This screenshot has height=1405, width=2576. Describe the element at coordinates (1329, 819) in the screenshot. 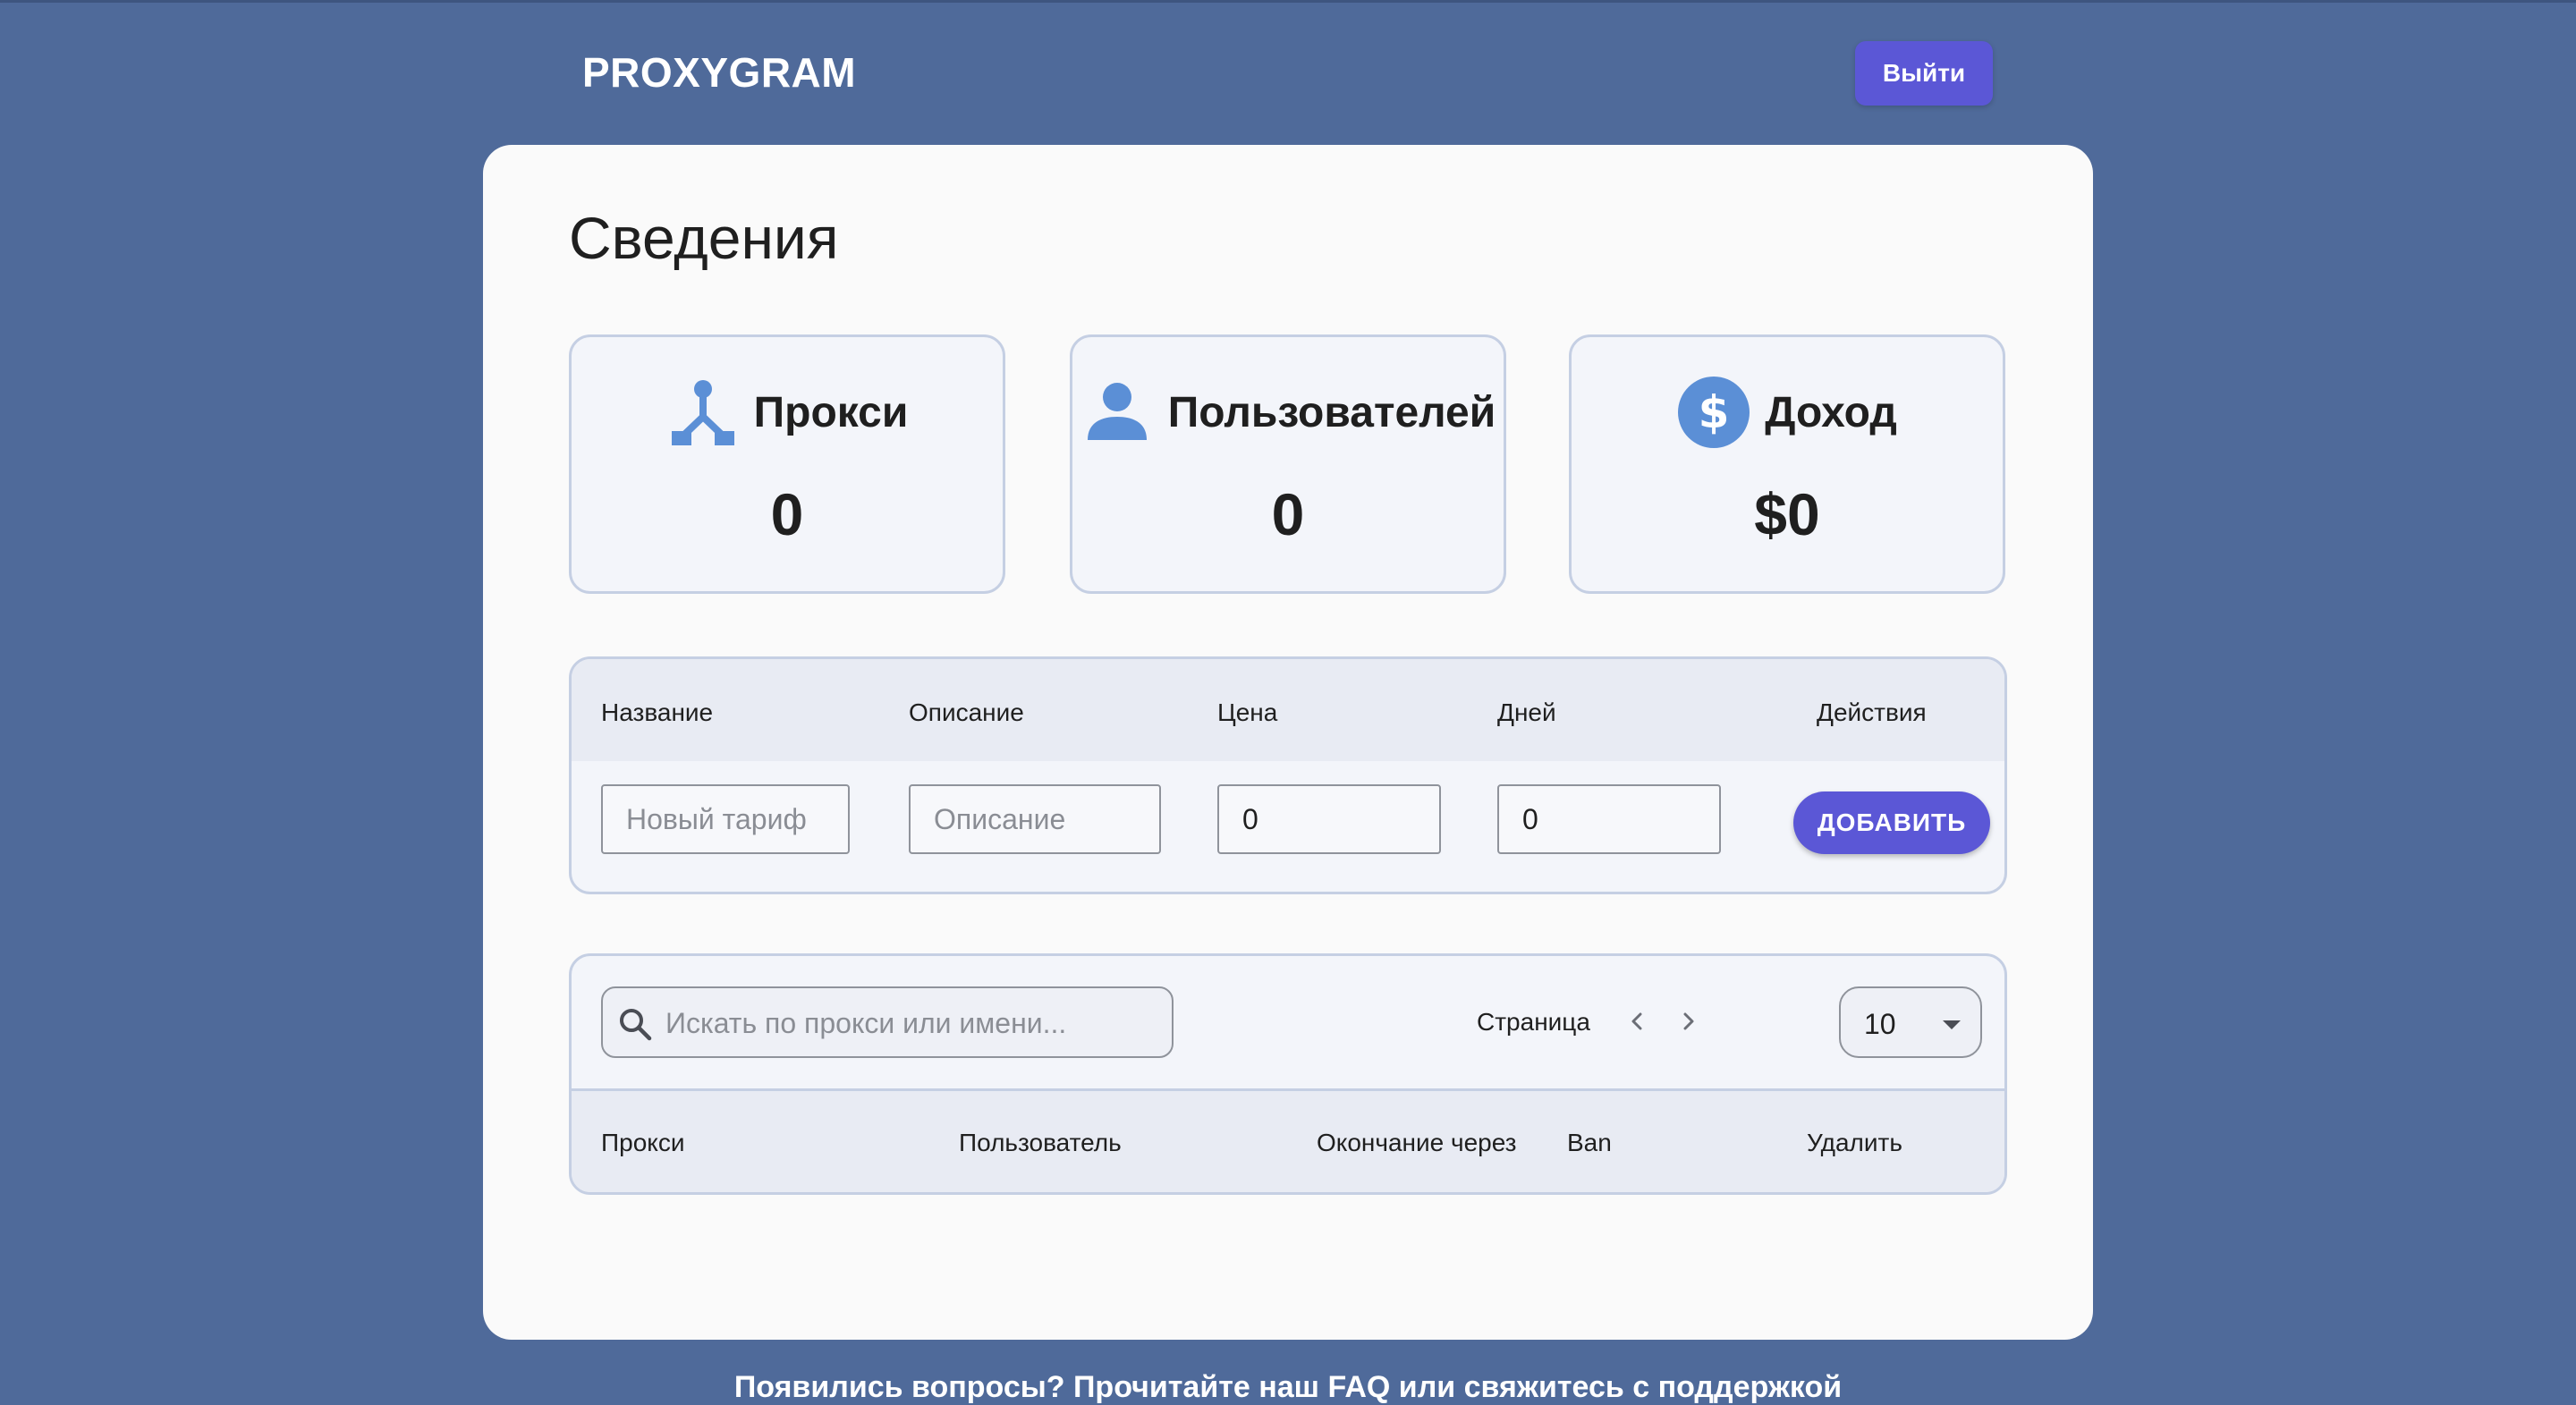

I see `tariff-price-input` at that location.